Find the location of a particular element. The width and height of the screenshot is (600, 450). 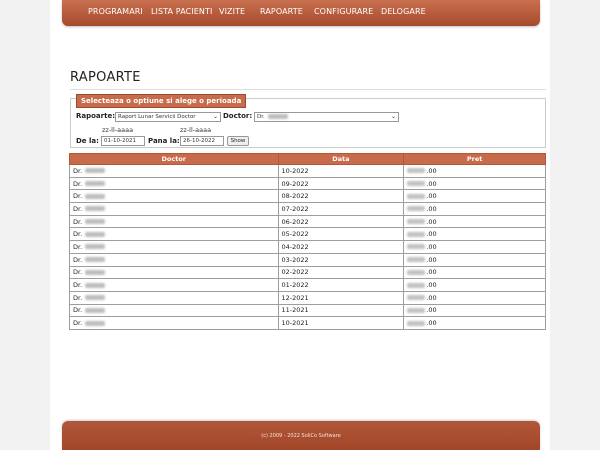

column-header-data: Data is located at coordinates (341, 159).